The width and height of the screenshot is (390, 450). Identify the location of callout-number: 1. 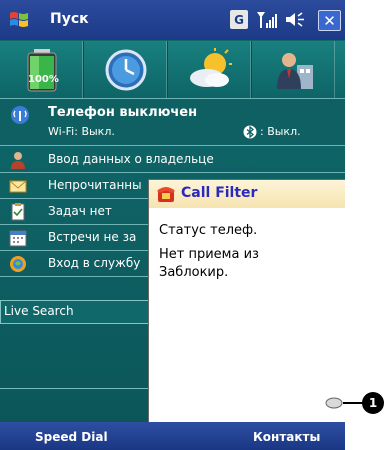
(373, 403).